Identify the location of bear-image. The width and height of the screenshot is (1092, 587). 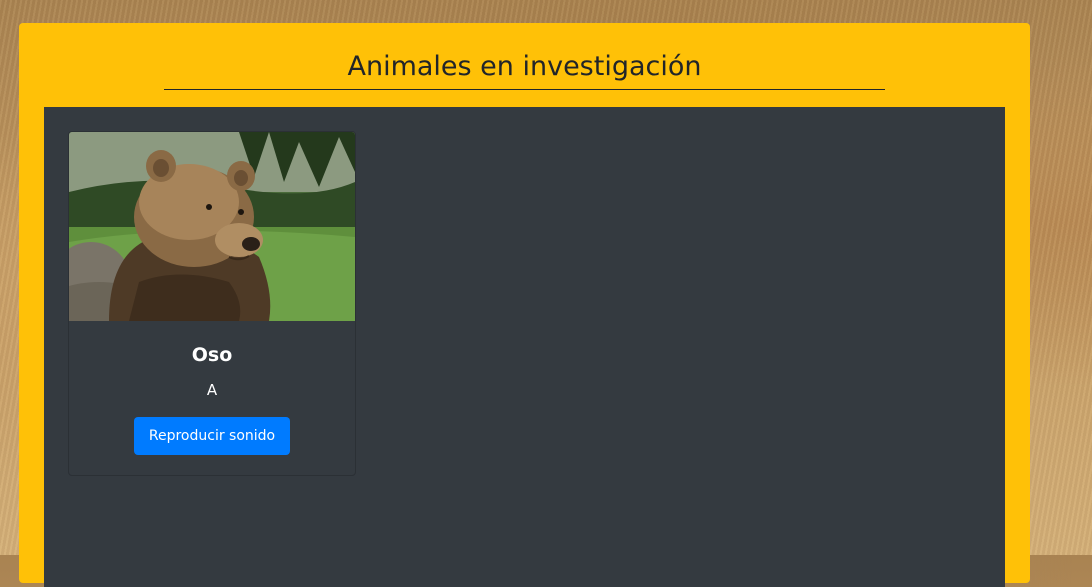
(212, 226).